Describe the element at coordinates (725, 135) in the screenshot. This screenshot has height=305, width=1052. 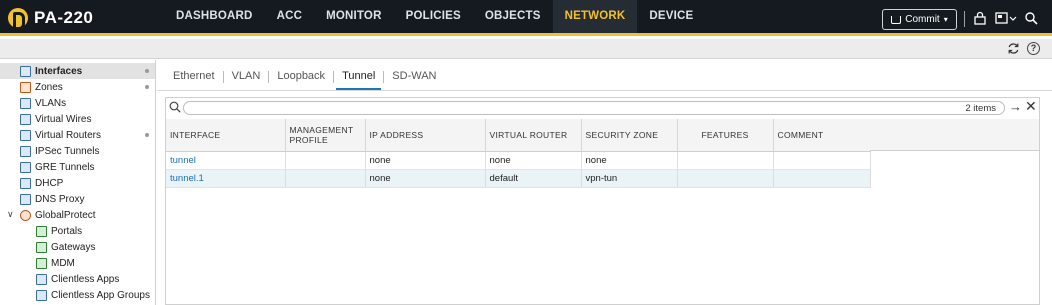
I see `column-header-features: FEATURES` at that location.